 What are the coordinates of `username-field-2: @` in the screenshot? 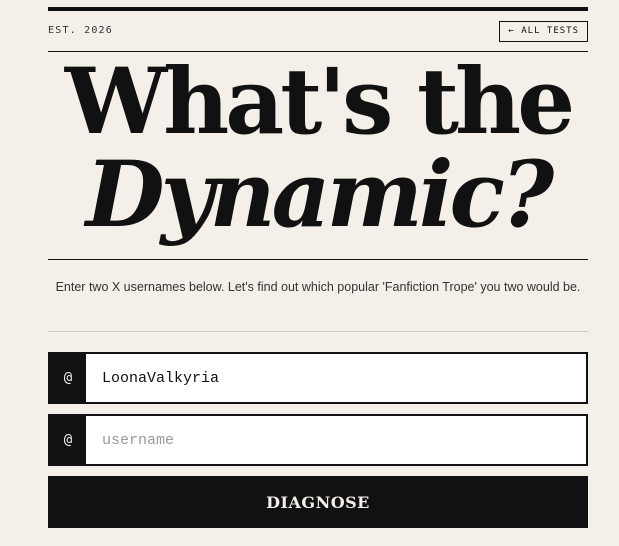 It's located at (318, 440).